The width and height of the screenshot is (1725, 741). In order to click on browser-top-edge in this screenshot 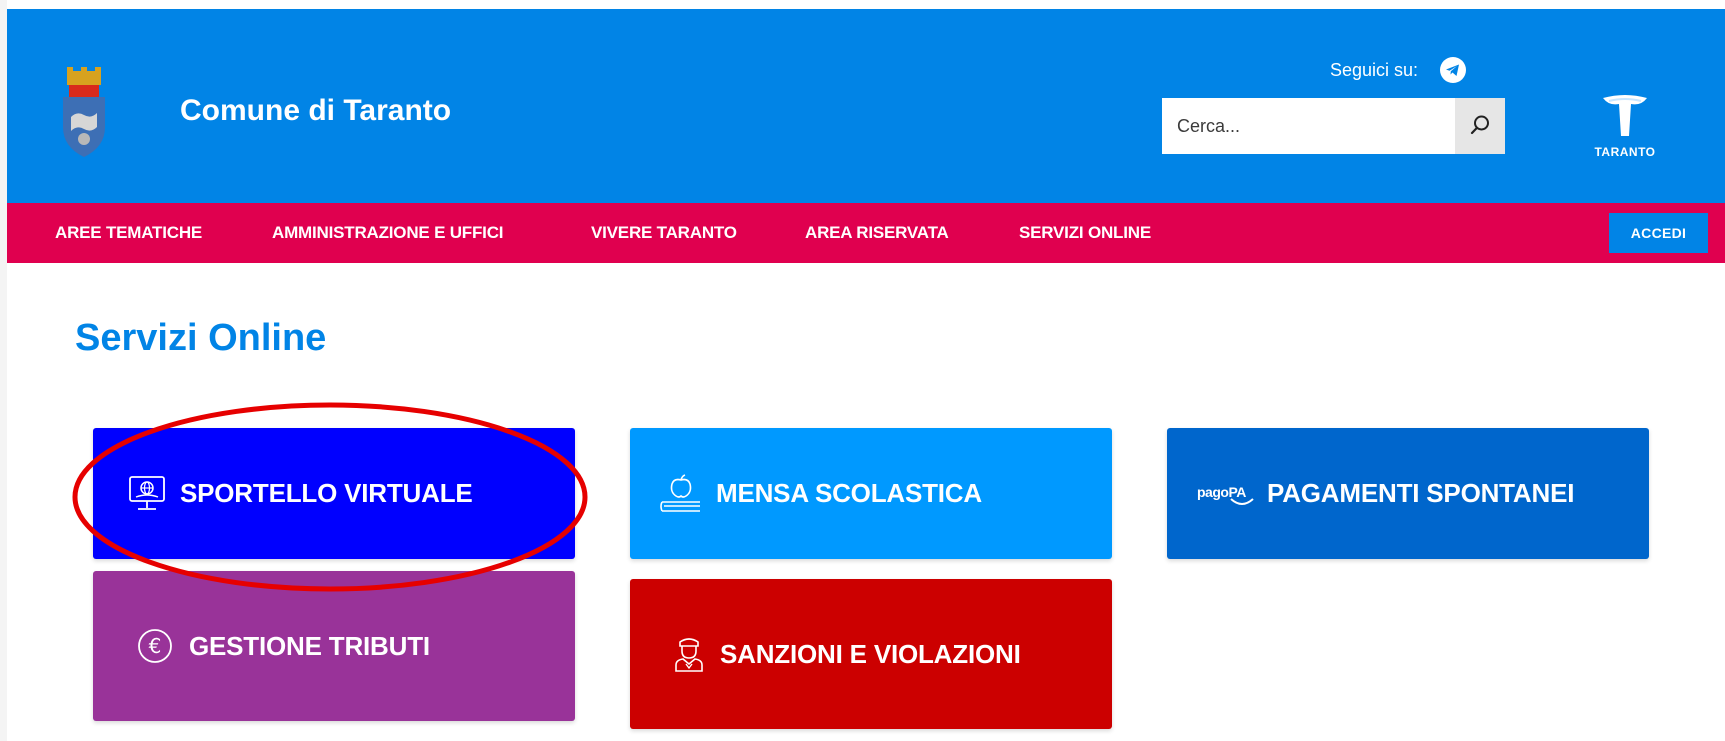, I will do `click(862, 4)`.